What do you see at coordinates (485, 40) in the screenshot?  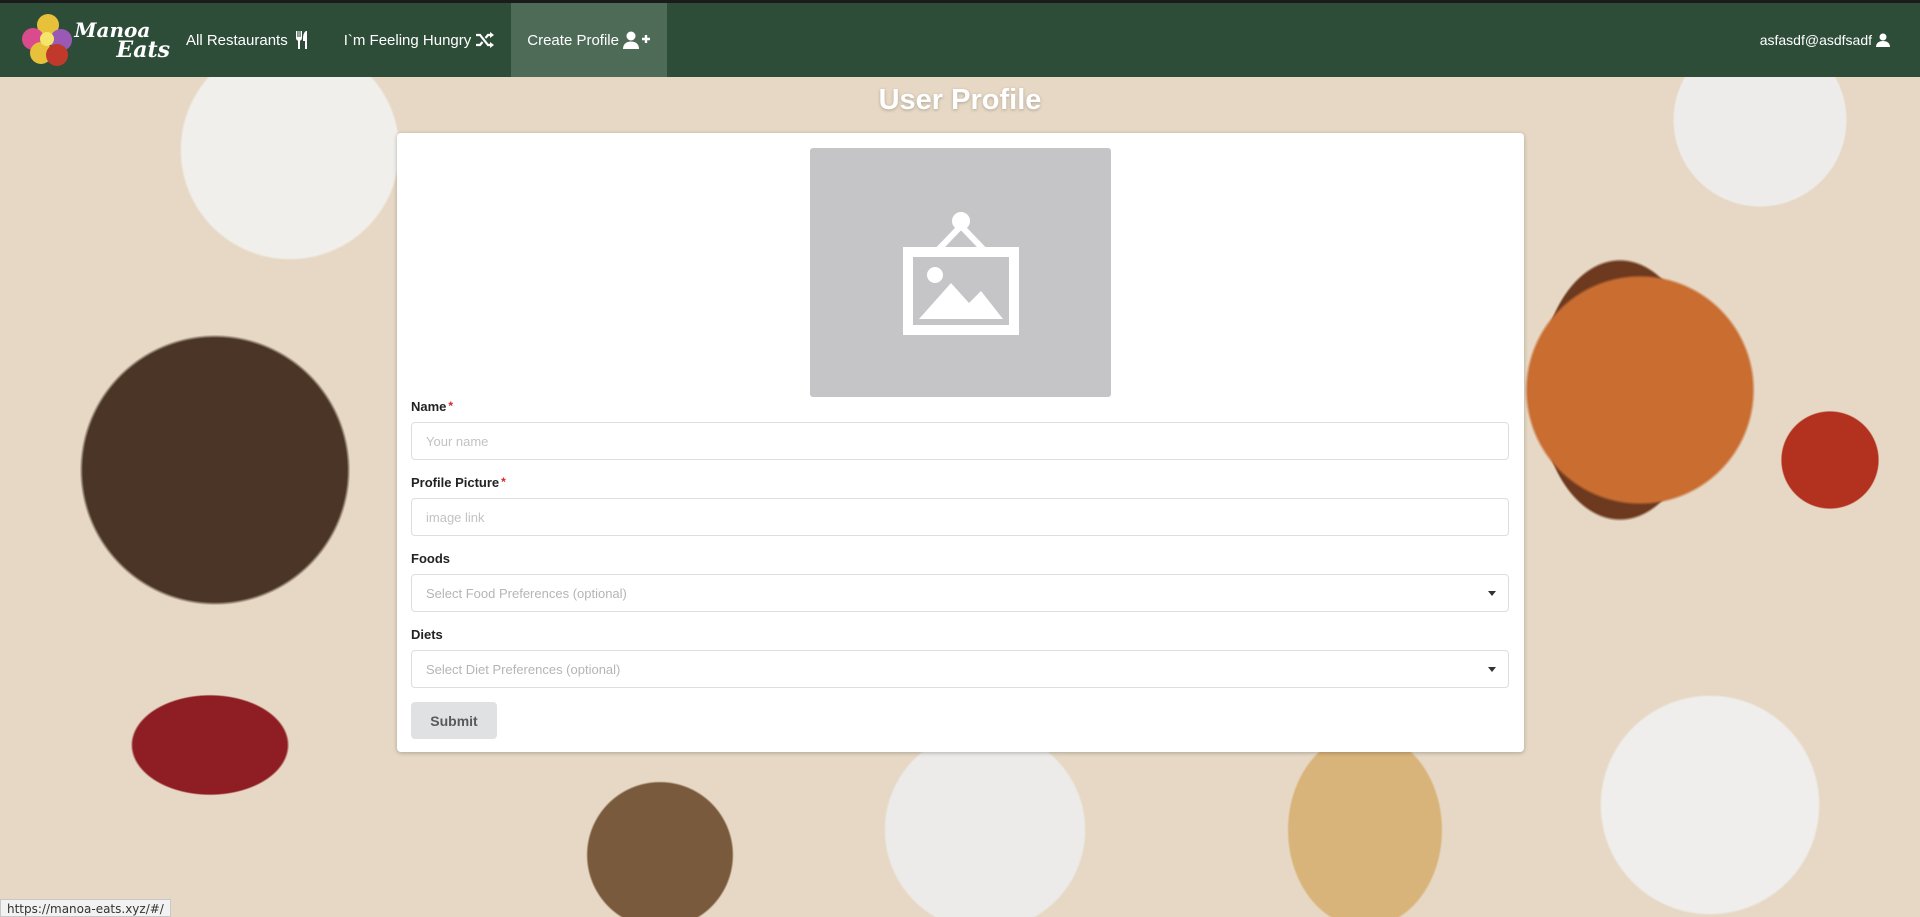 I see `shuffle-icon` at bounding box center [485, 40].